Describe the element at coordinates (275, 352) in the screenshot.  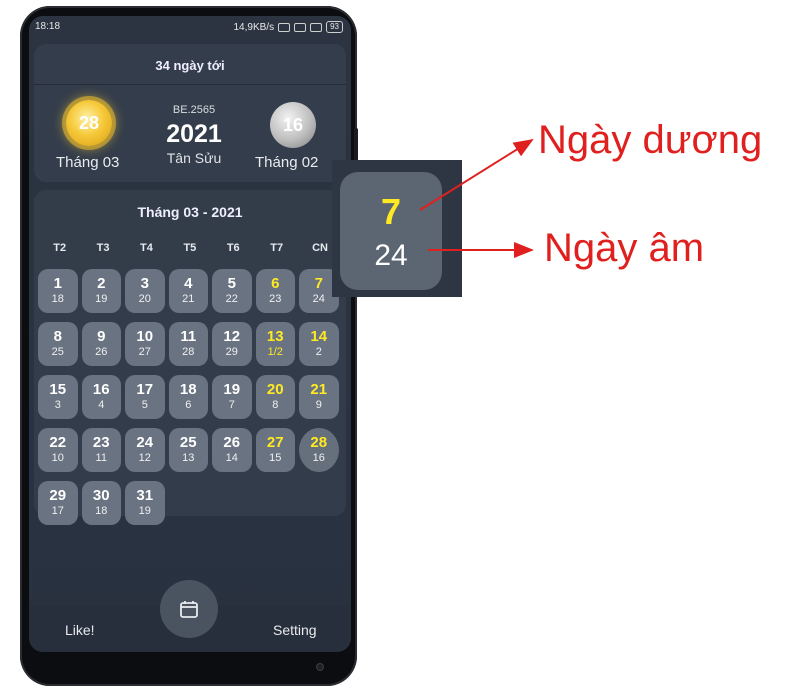
I see `lunar-day-number: 1/2` at that location.